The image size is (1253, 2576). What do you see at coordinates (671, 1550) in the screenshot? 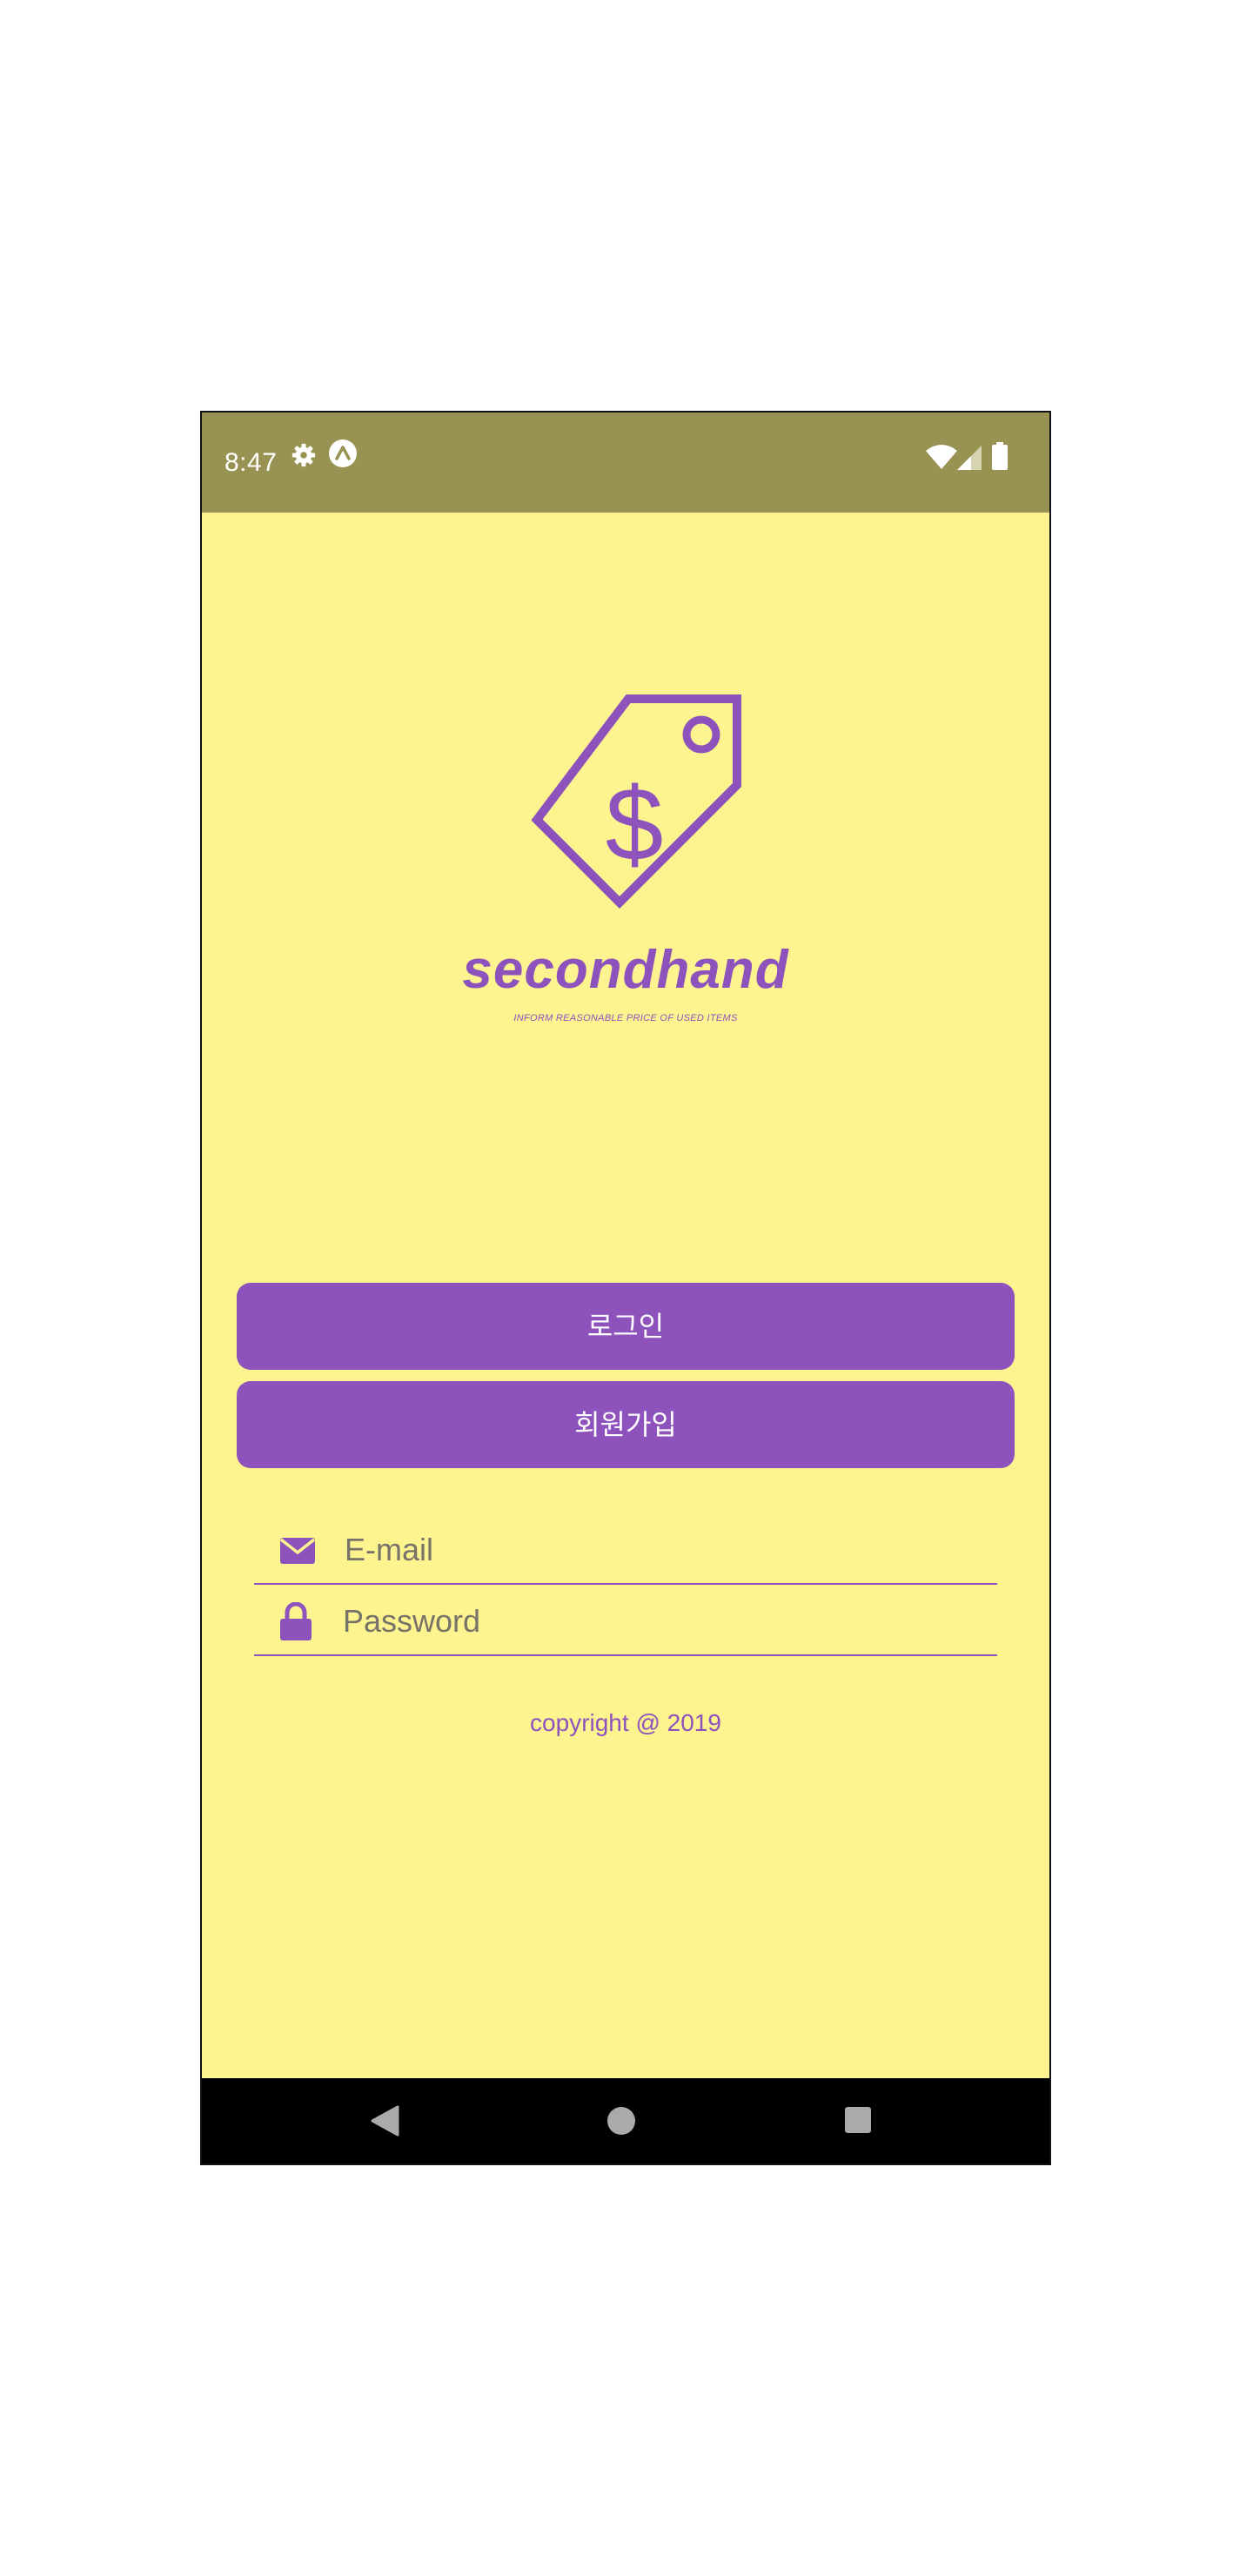
I see `email-input` at bounding box center [671, 1550].